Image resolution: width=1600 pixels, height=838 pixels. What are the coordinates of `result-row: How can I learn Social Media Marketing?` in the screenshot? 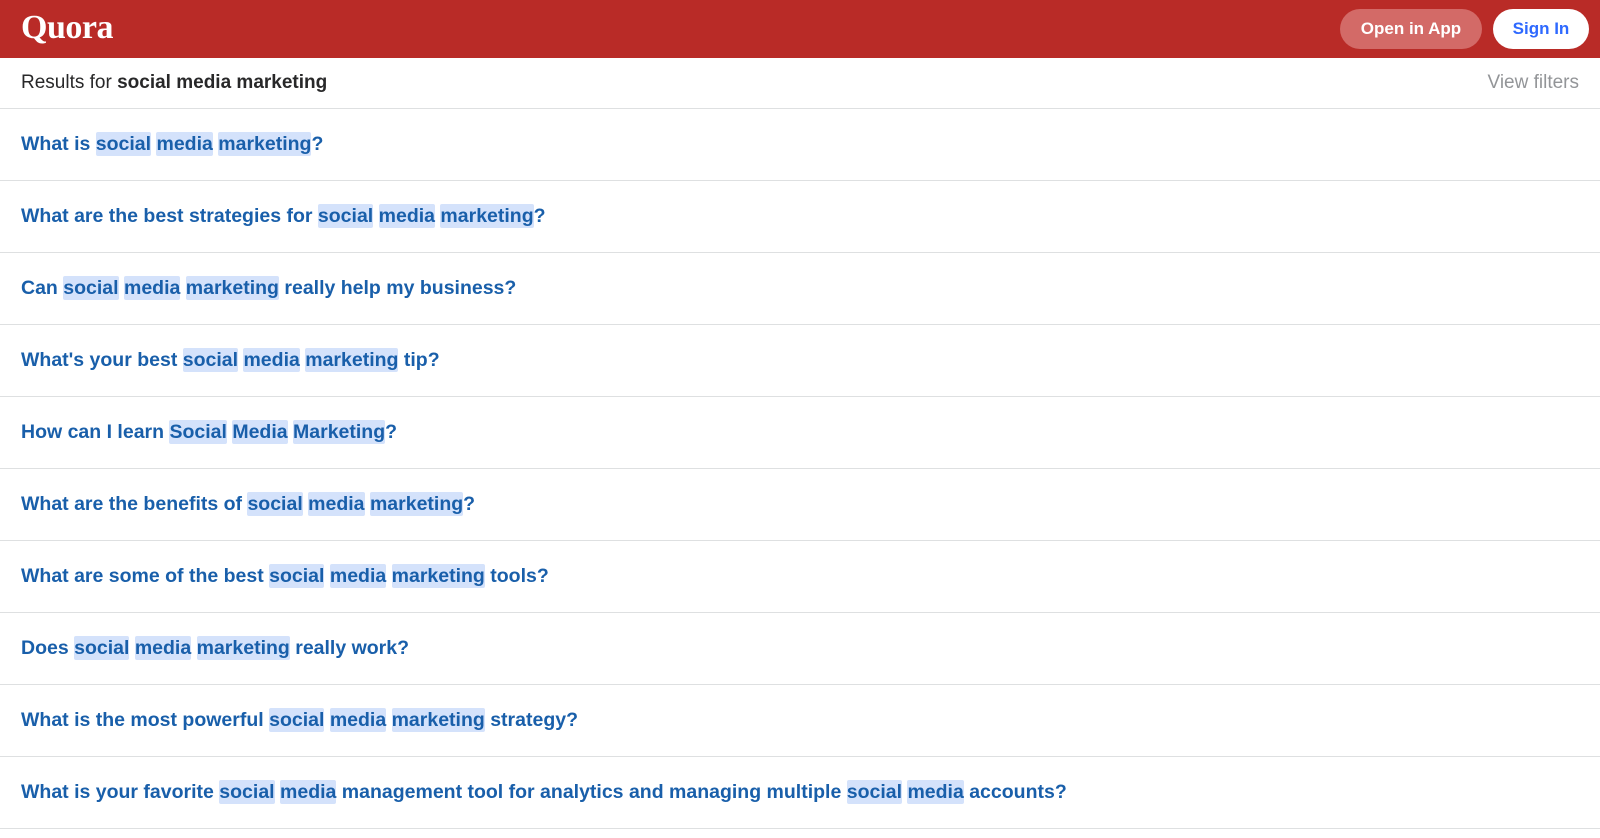 It's located at (800, 433).